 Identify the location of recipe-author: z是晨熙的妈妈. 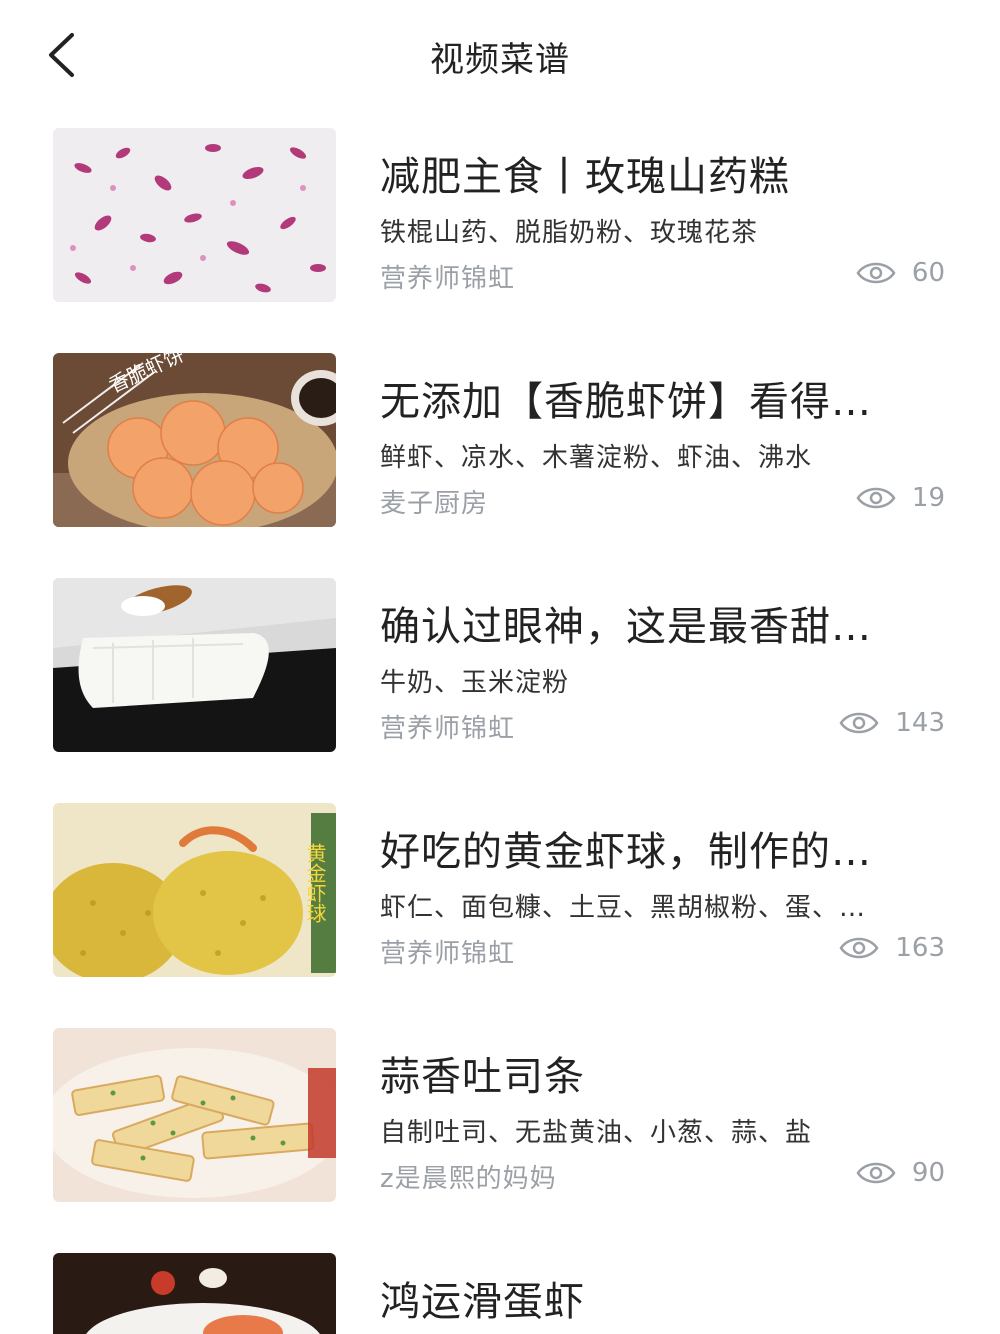
(468, 1179).